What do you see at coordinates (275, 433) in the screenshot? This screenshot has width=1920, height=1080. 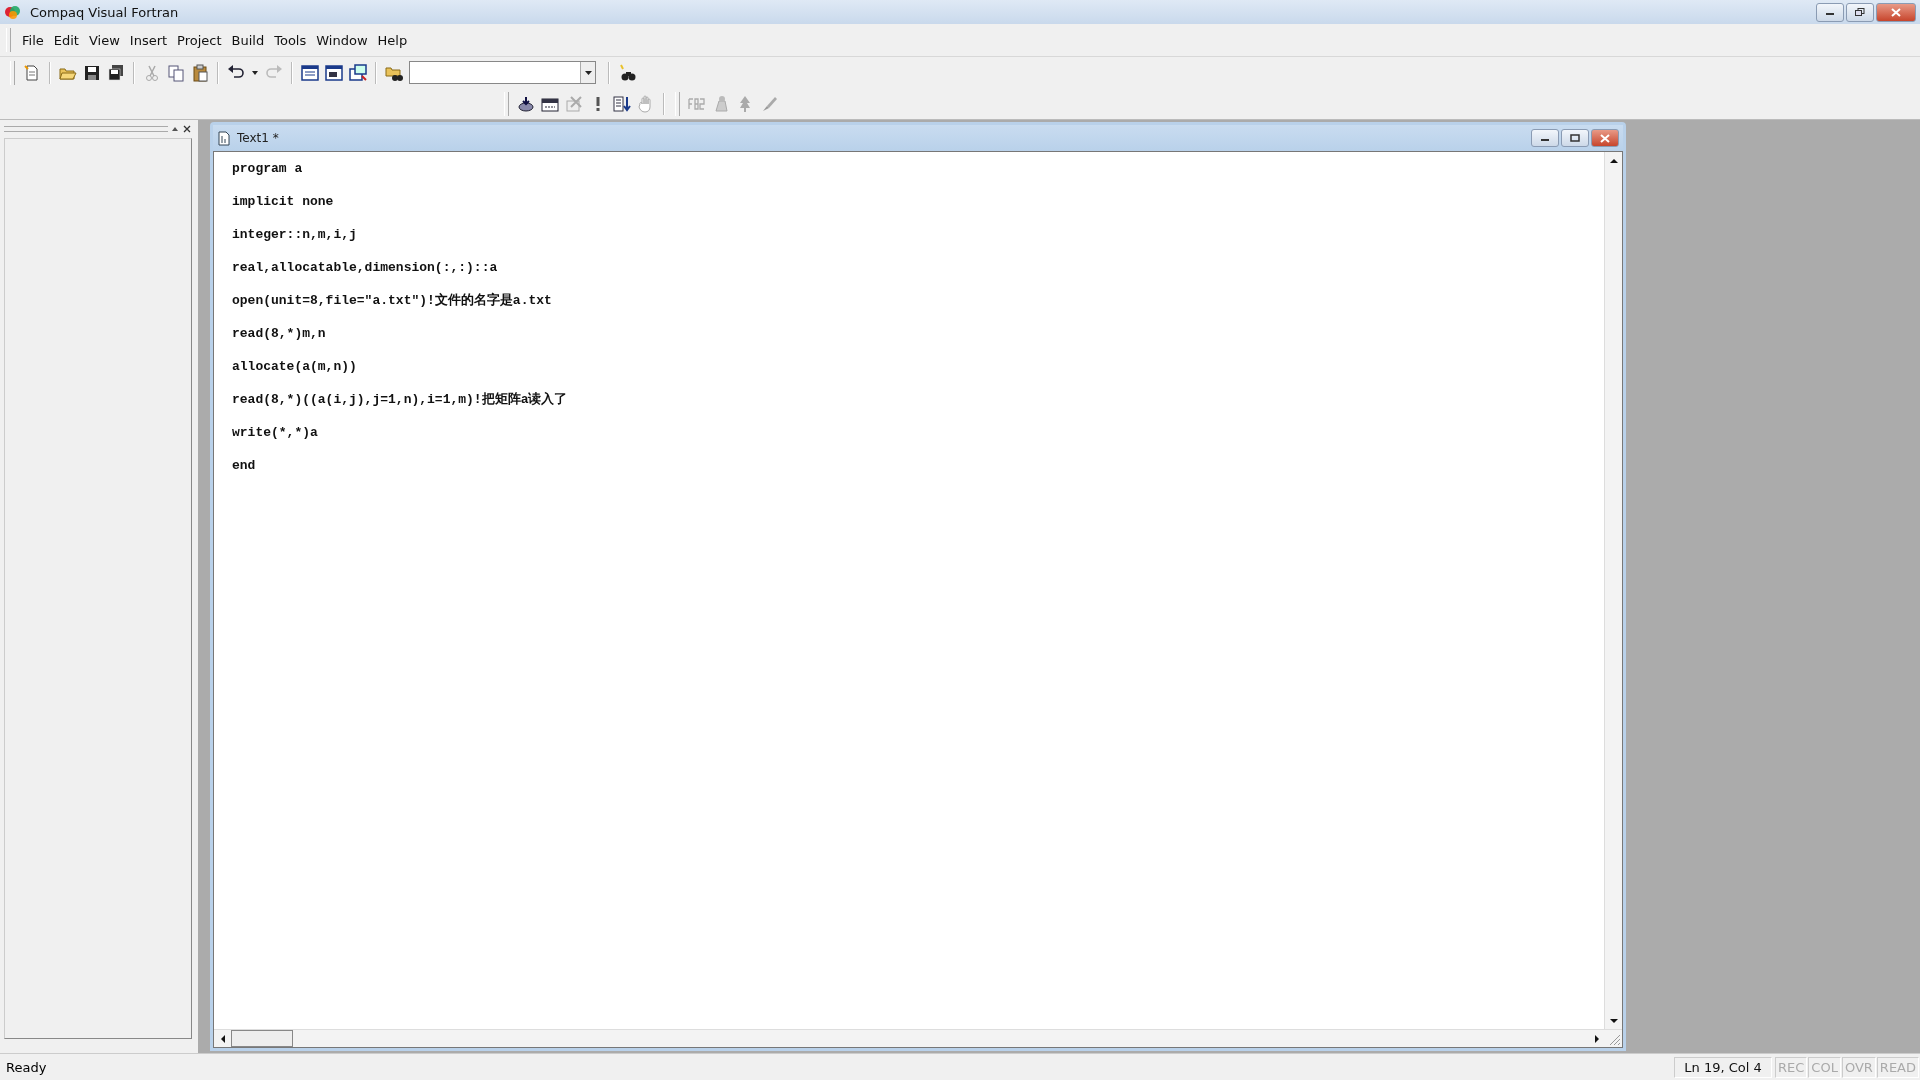 I see `code-line: write(*,*)a` at bounding box center [275, 433].